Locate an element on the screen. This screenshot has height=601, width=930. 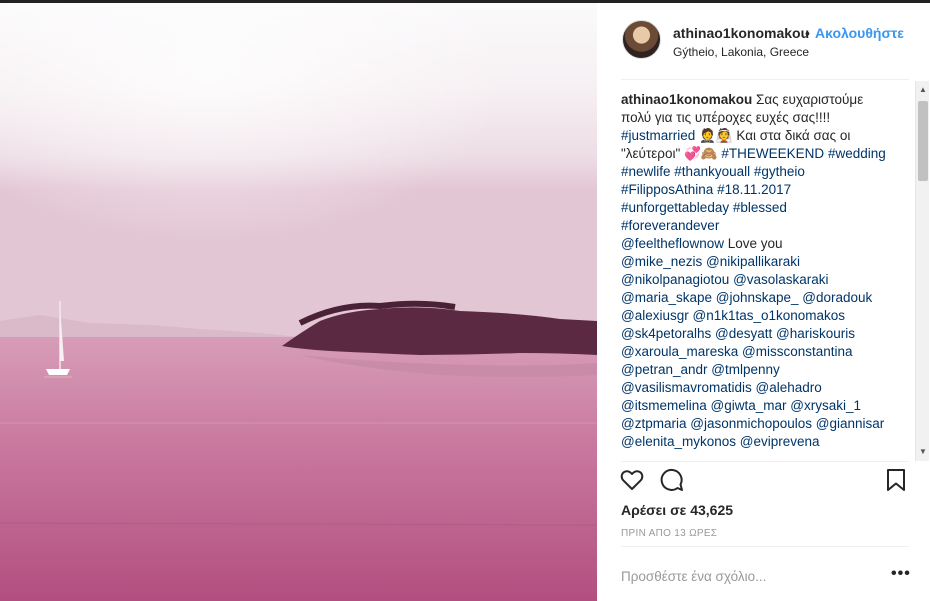
caption-line: athinao1konomakou Σας ευχαριστούμε is located at coordinates (769, 100).